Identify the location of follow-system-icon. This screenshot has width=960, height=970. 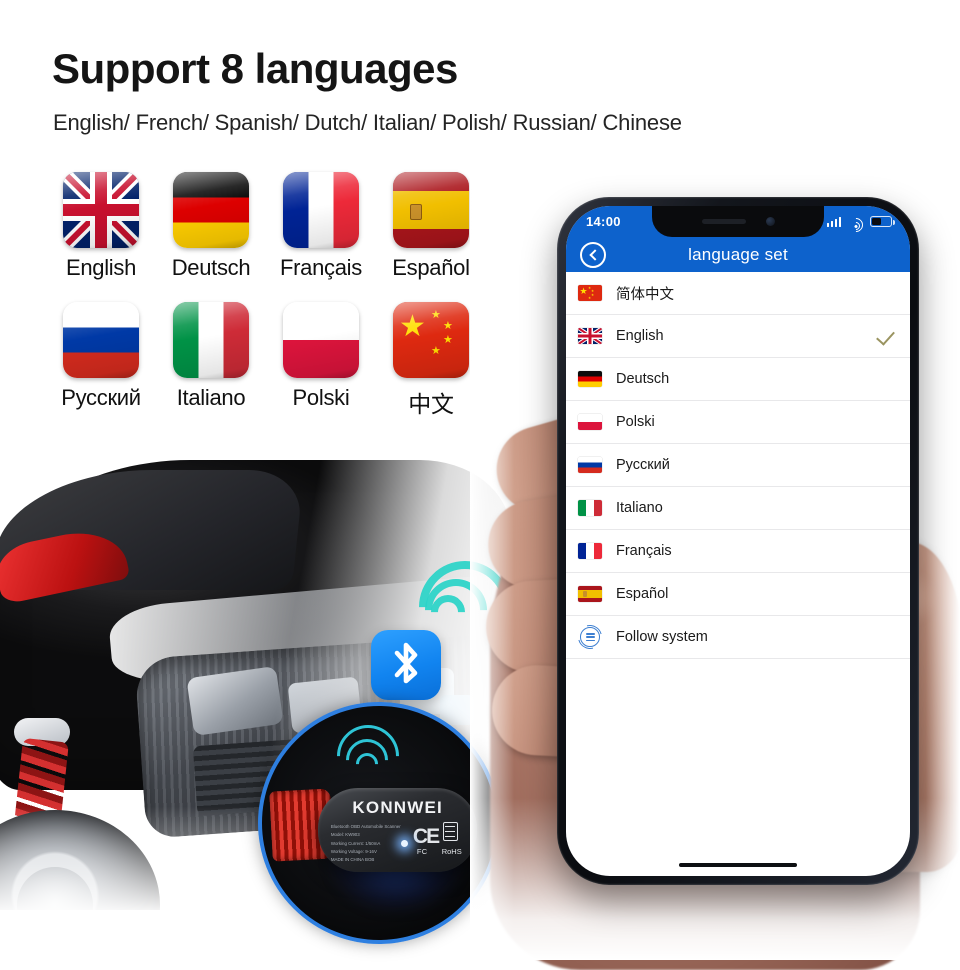
(590, 637).